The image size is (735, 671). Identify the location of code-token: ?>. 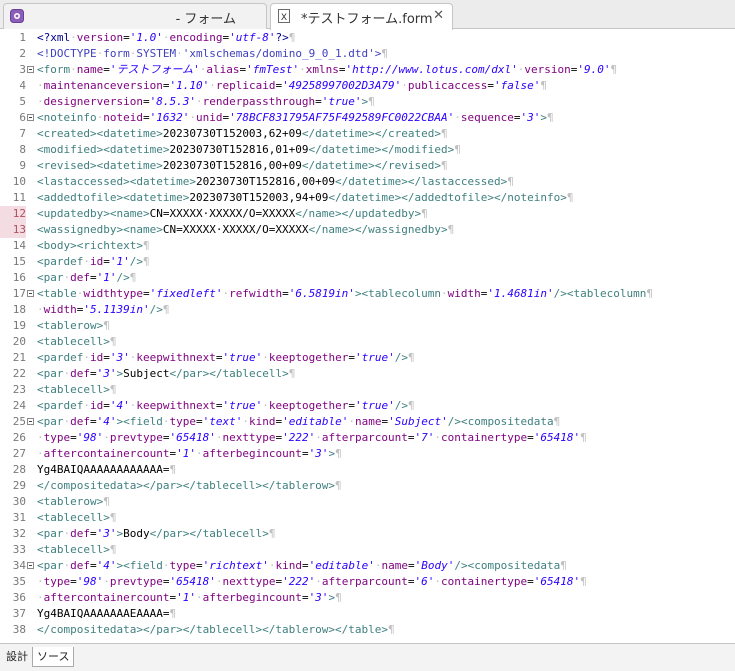
(282, 37).